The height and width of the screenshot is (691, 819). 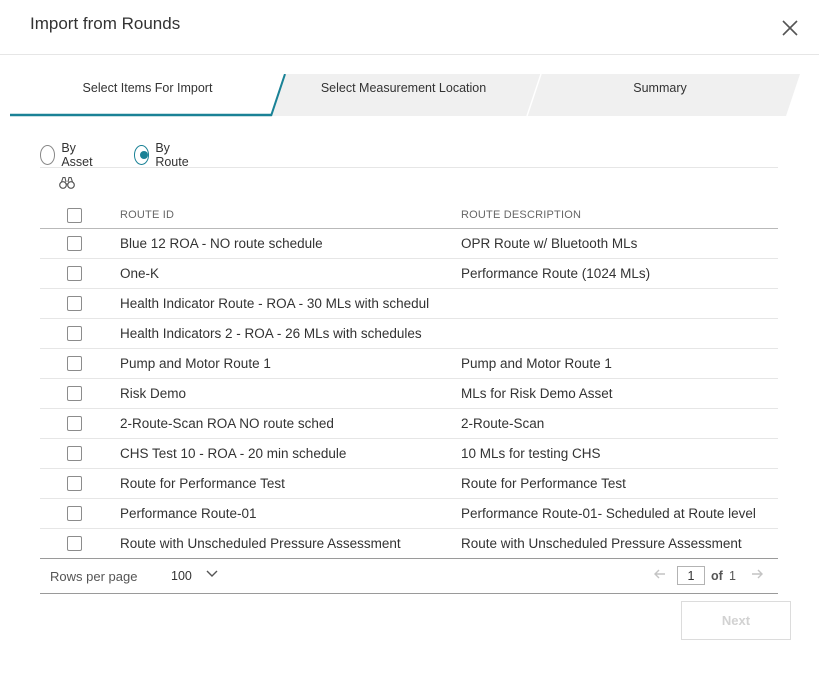 What do you see at coordinates (195, 363) in the screenshot?
I see `route-id-cell: Pump and Motor Route 1` at bounding box center [195, 363].